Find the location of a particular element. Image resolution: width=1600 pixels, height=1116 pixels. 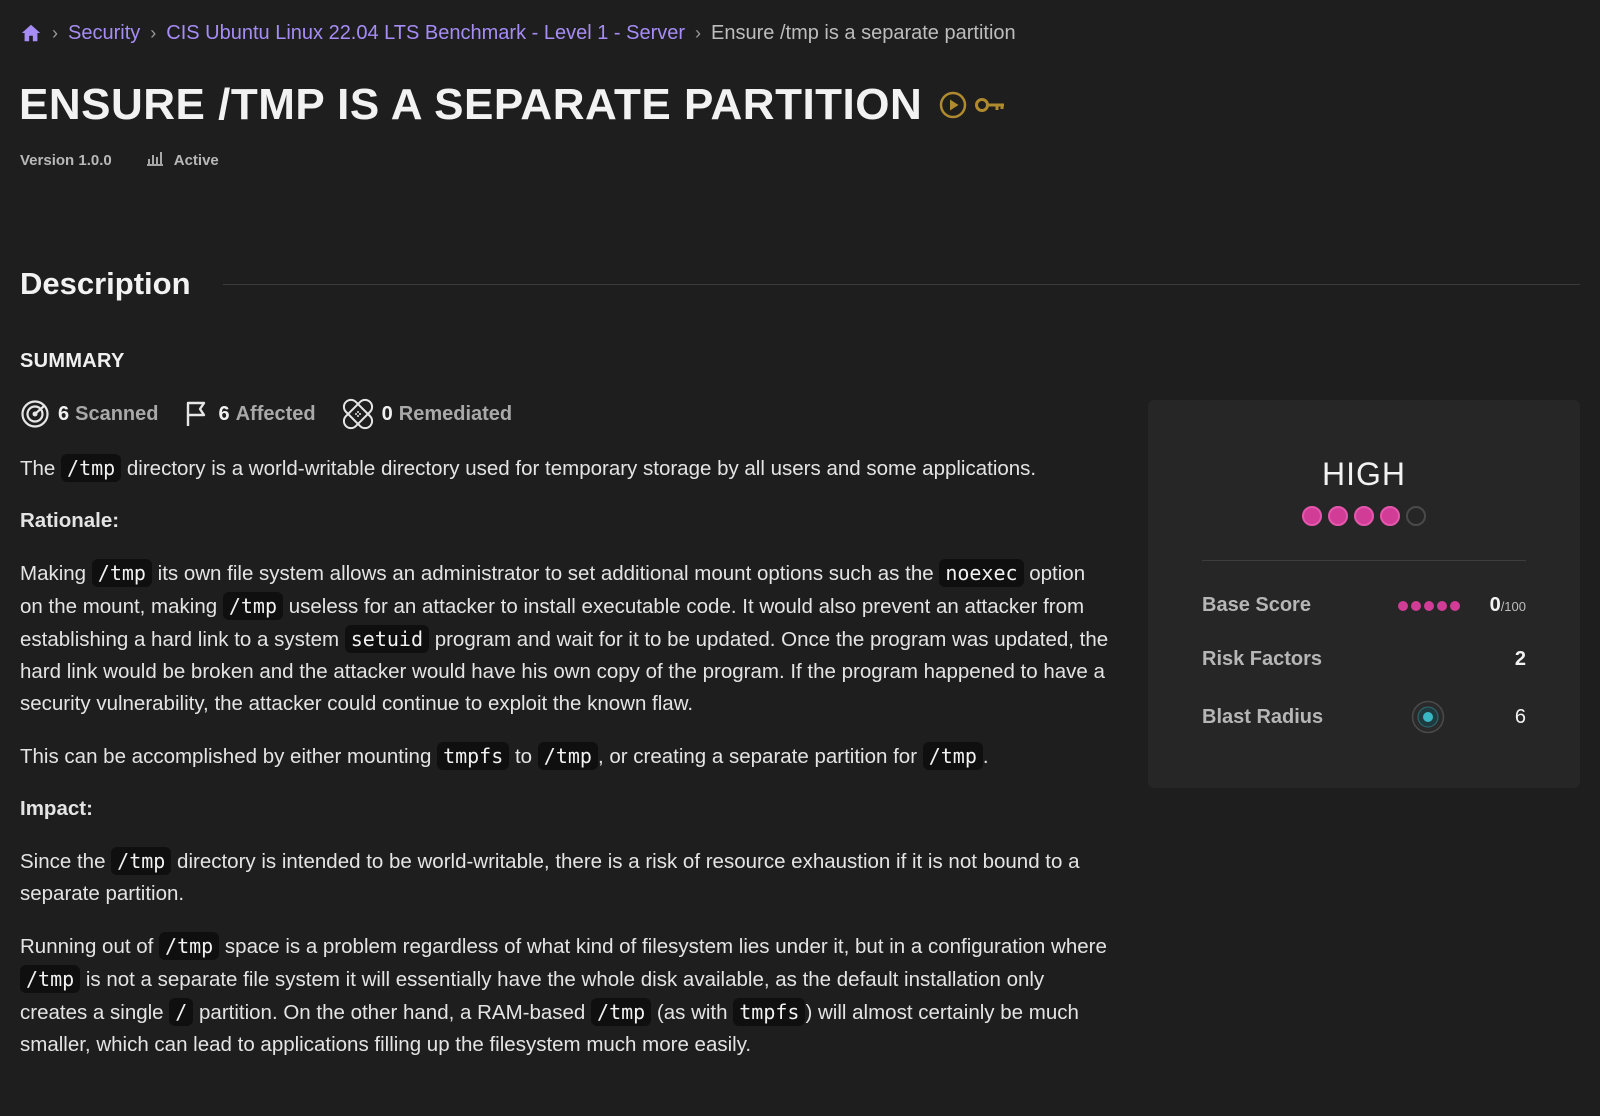

summary-stats: 6 Scanned 6 Affected 0 Remediated is located at coordinates (279, 414).